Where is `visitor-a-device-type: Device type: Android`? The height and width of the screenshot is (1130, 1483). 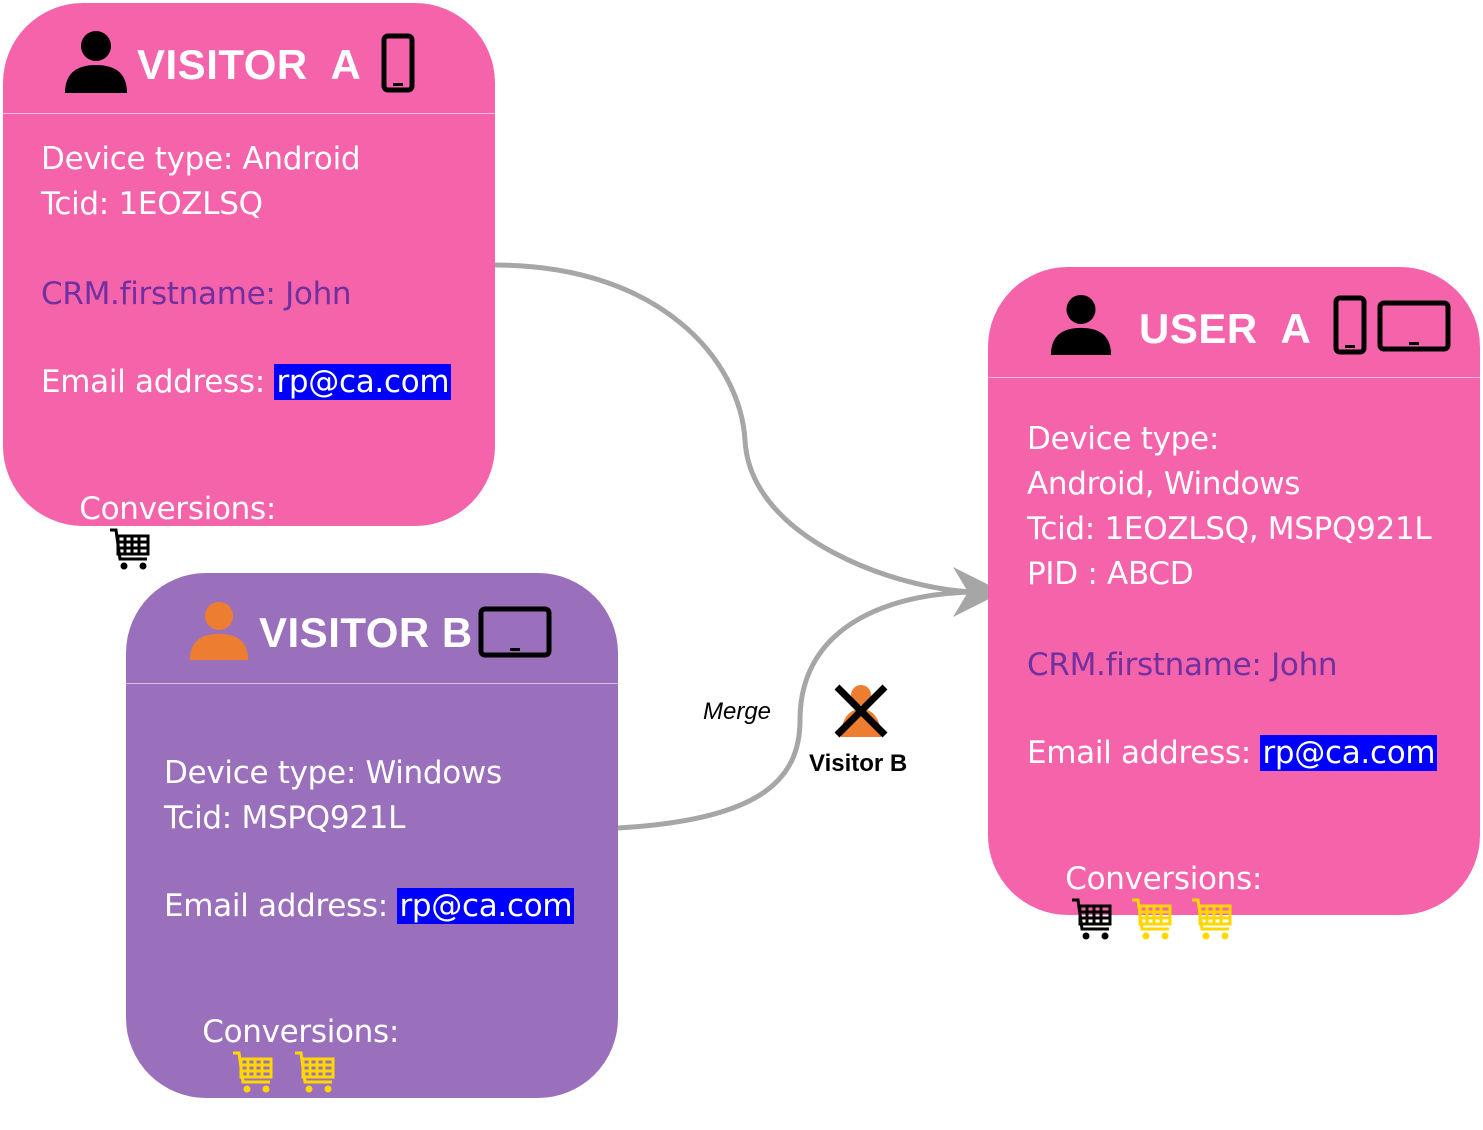
visitor-a-device-type: Device type: Android is located at coordinates (201, 159).